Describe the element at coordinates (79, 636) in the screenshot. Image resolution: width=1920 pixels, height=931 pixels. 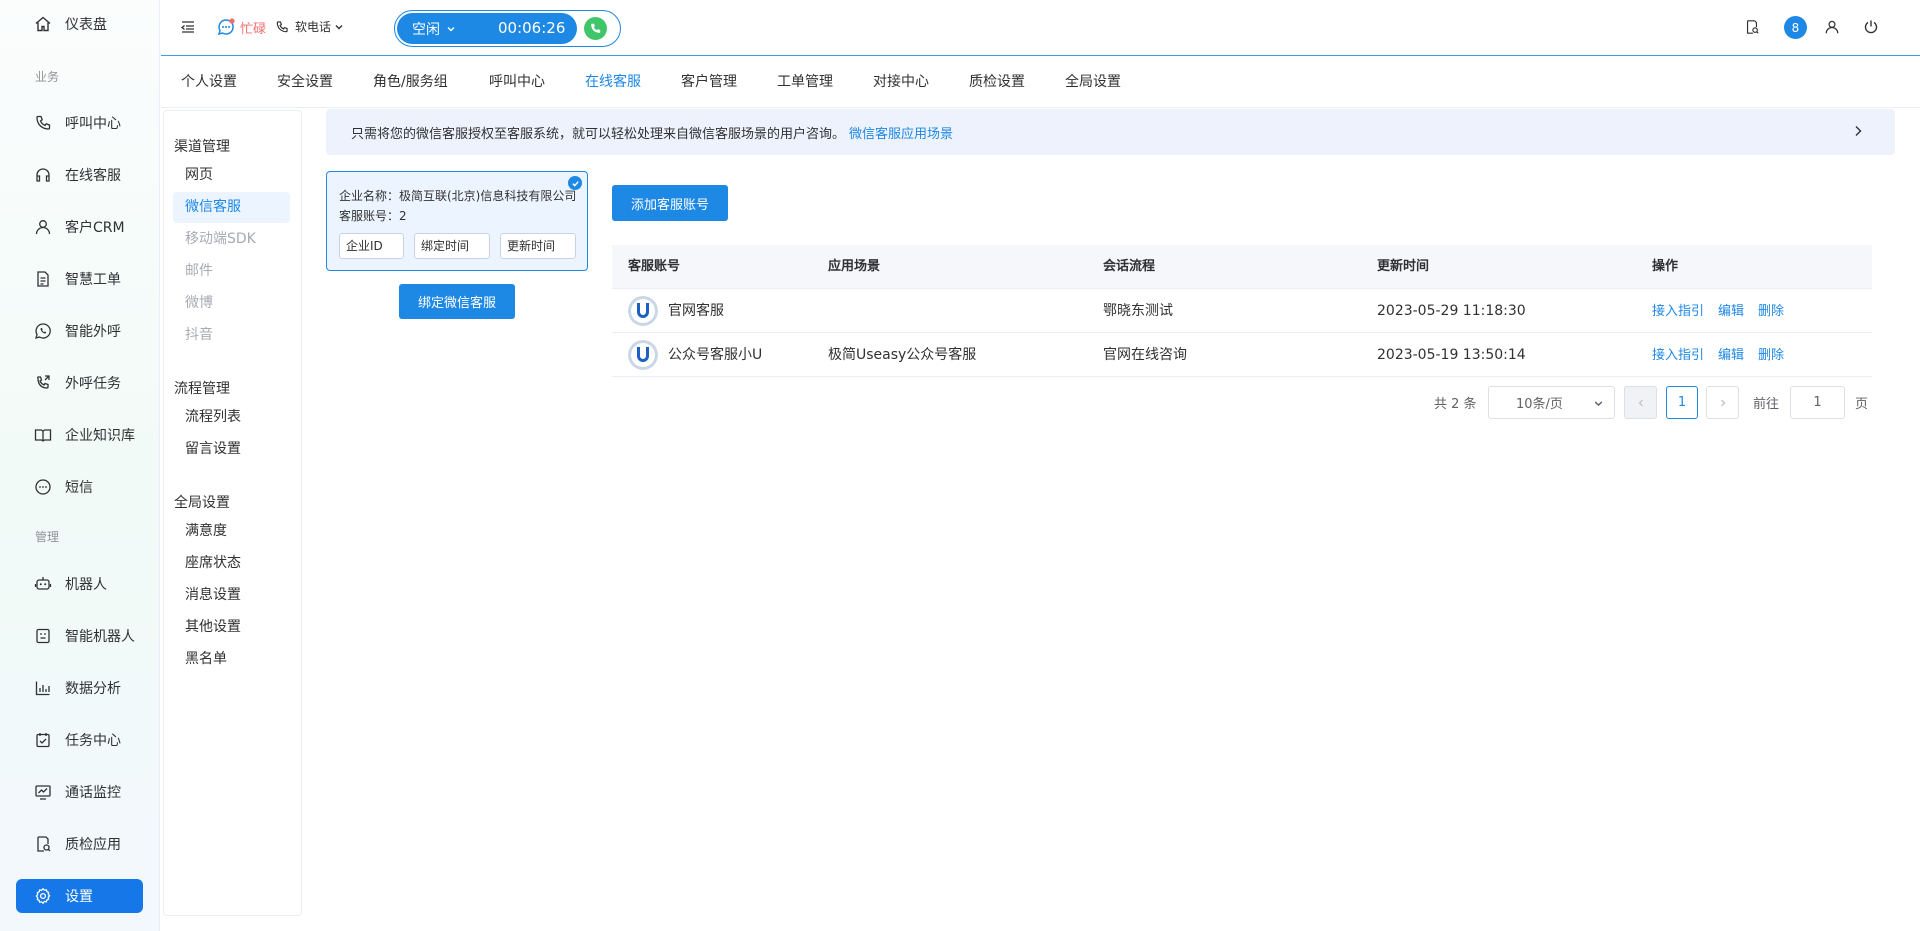
I see `sidebar-item-smart-robot: 智能机器人` at that location.